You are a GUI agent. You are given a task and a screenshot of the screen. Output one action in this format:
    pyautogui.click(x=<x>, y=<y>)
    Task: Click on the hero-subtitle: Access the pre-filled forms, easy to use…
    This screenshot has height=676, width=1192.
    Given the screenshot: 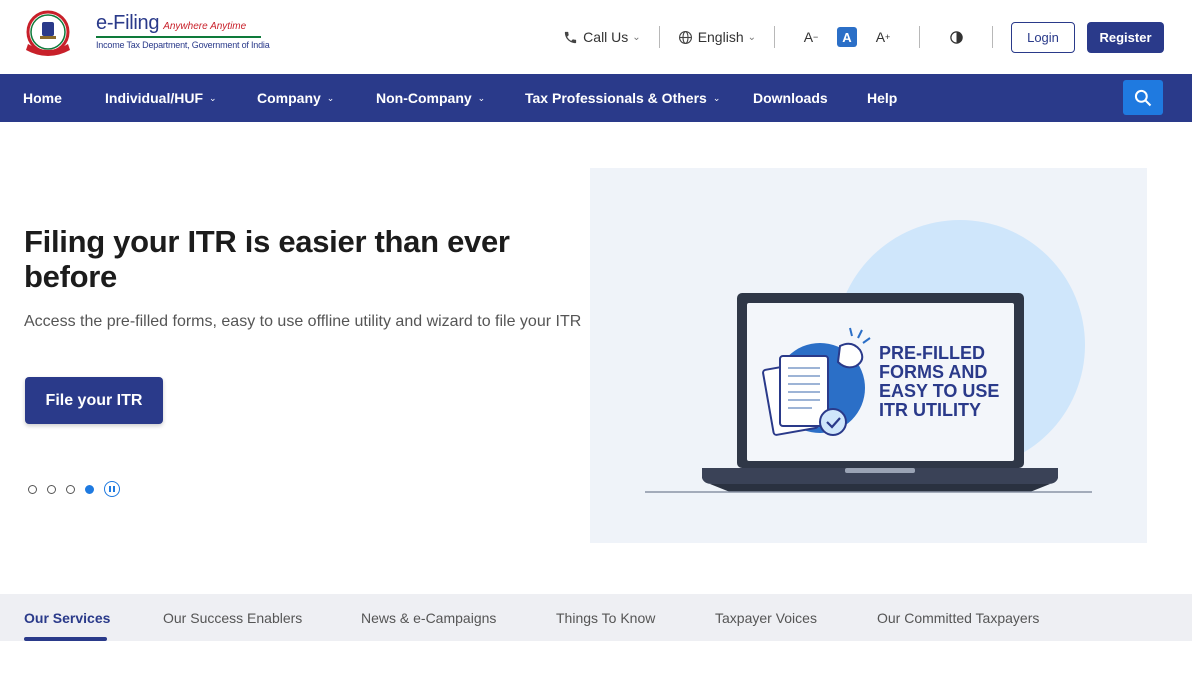 What is the action you would take?
    pyautogui.click(x=303, y=321)
    